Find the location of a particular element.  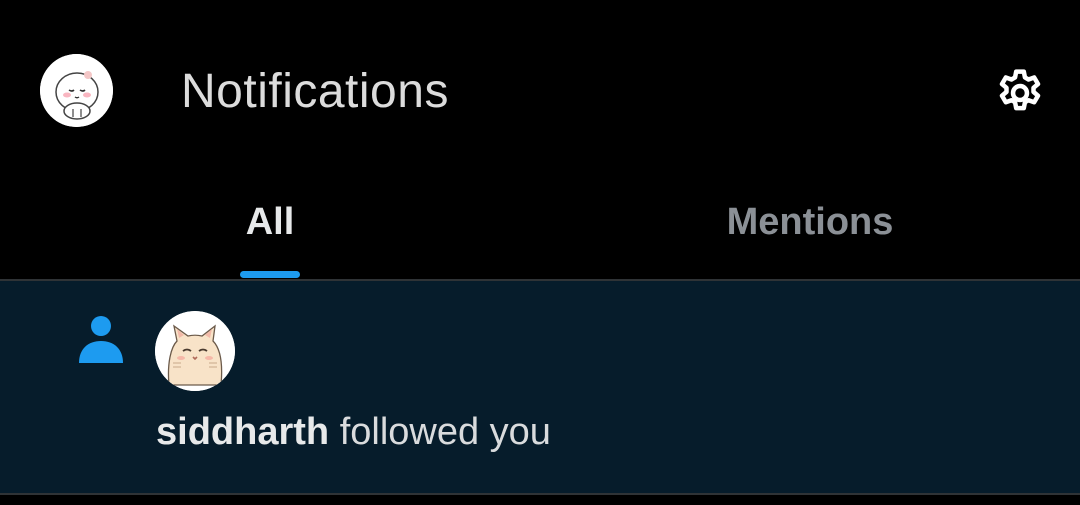

page-title: Notifications is located at coordinates (315, 91).